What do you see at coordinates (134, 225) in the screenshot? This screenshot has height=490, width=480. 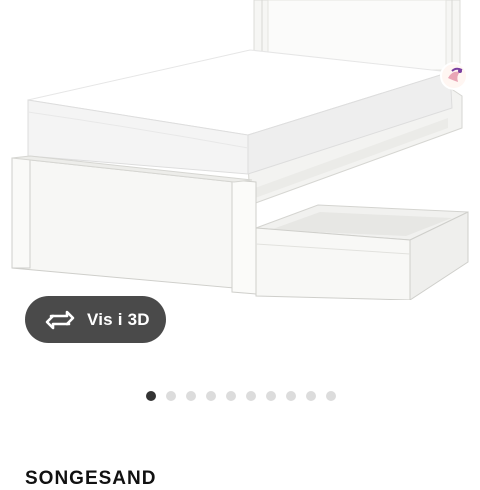 I see `bed-frame` at bounding box center [134, 225].